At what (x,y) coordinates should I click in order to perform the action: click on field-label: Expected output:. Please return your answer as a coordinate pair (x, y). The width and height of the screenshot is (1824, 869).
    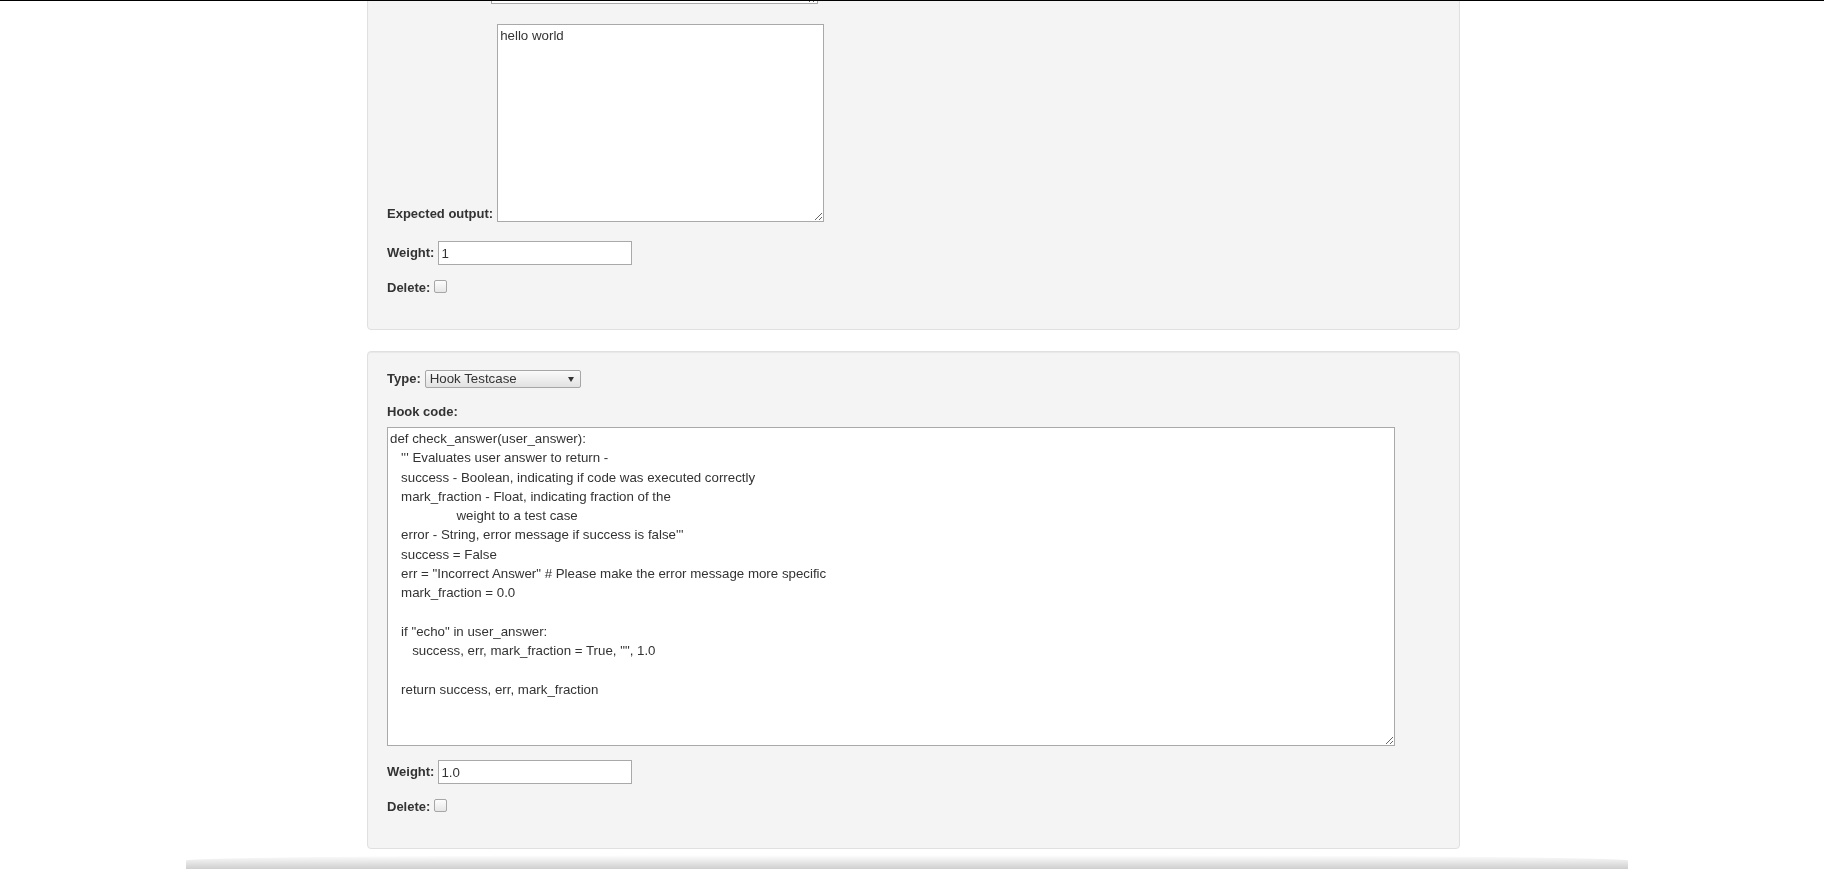
    Looking at the image, I should click on (440, 214).